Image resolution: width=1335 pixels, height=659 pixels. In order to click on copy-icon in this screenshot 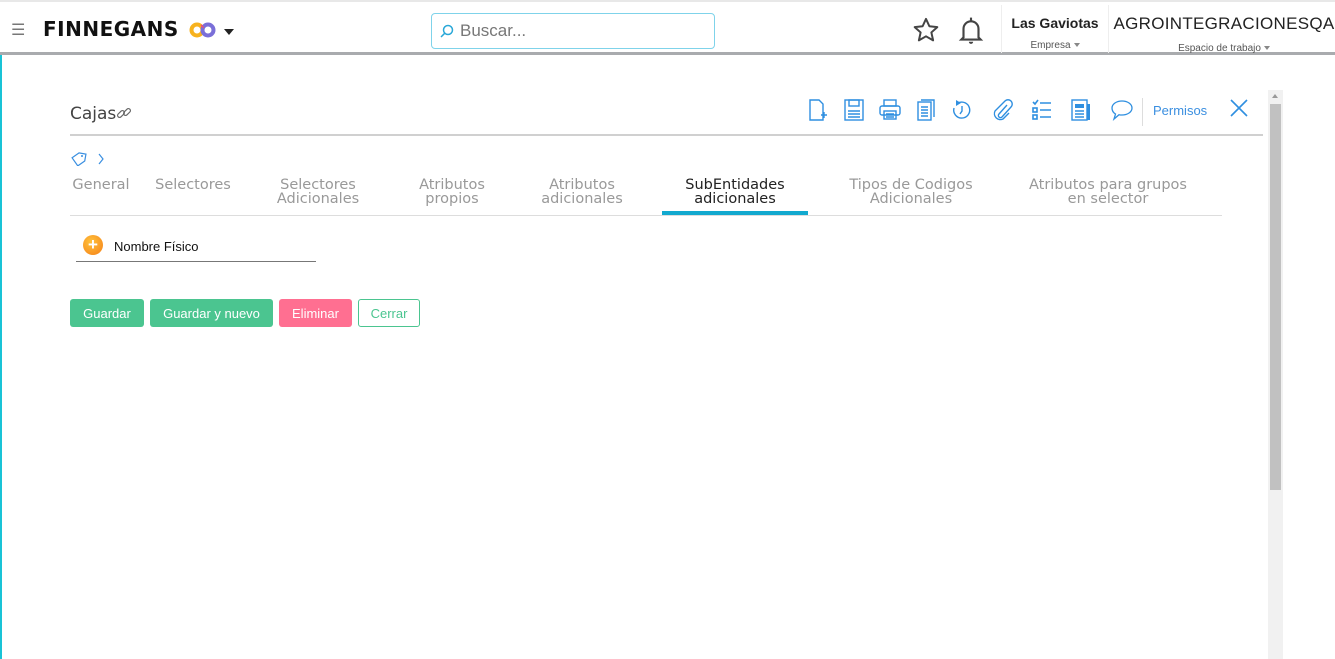, I will do `click(926, 110)`.